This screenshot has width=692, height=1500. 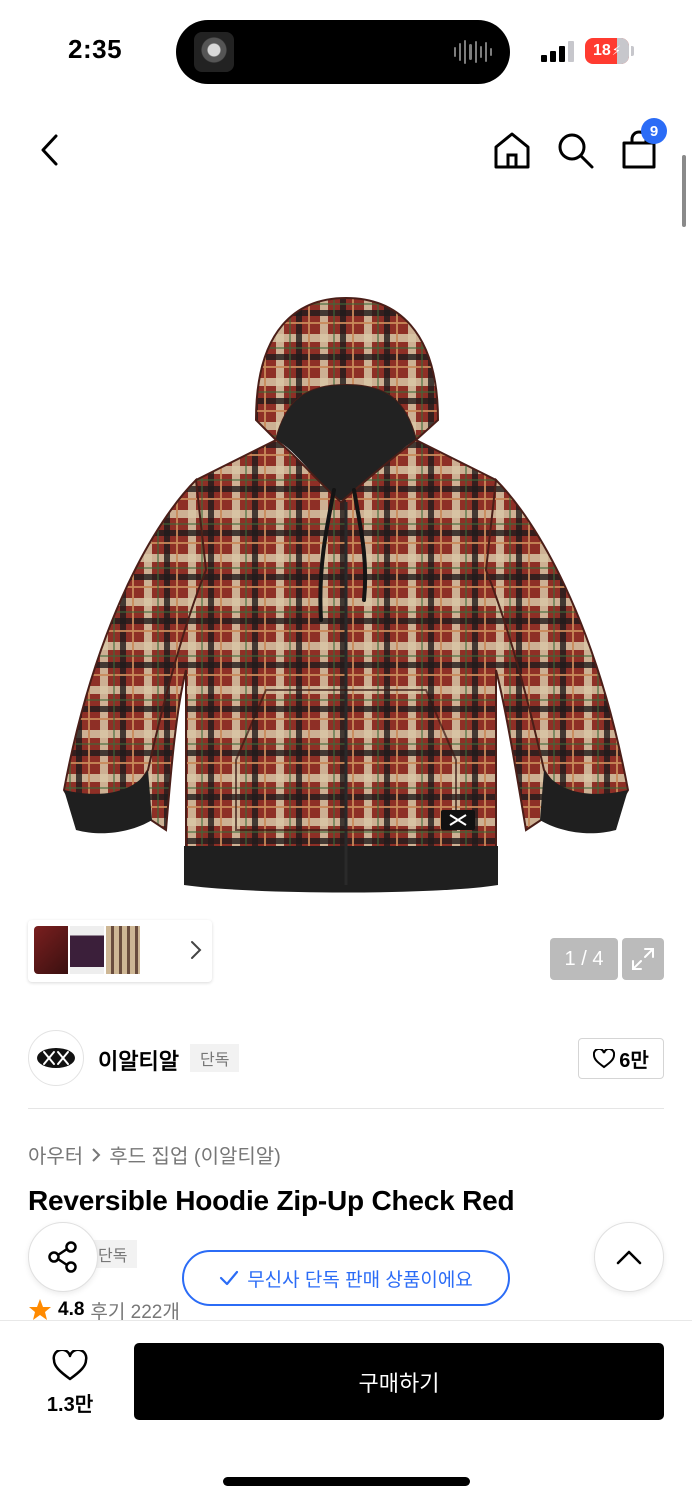 I want to click on buy-button: 구매하기, so click(x=399, y=1381).